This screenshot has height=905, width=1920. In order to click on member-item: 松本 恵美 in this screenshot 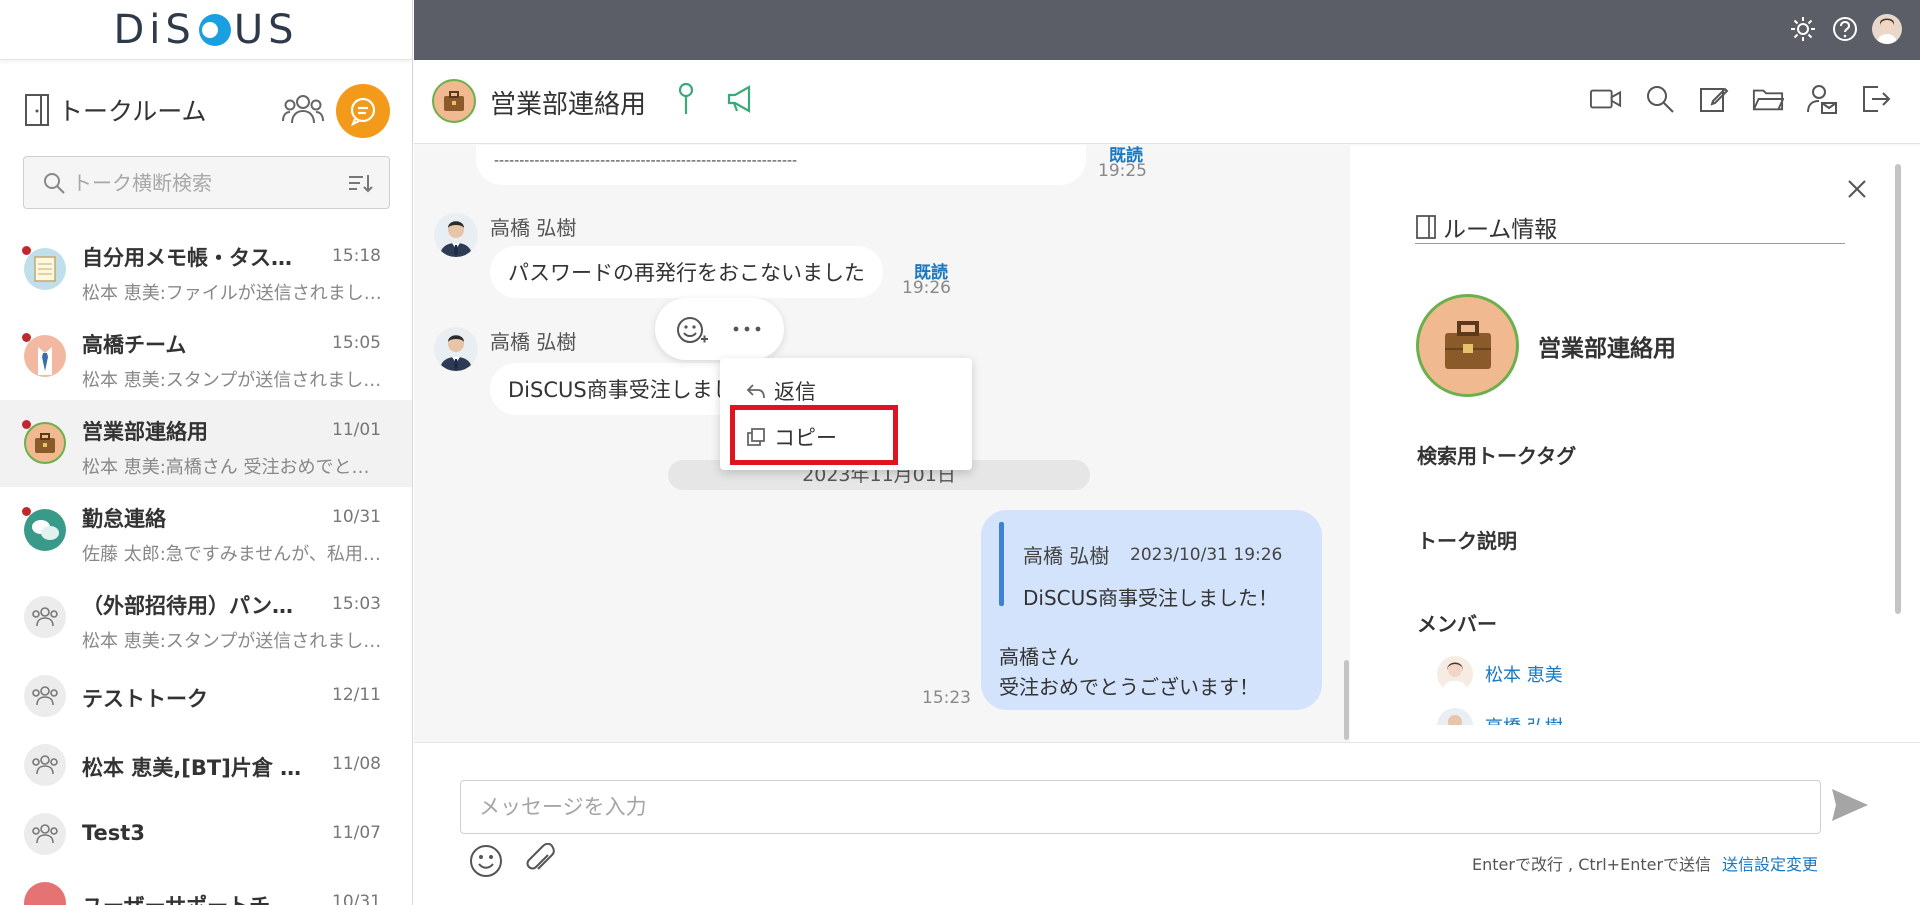, I will do `click(1500, 674)`.